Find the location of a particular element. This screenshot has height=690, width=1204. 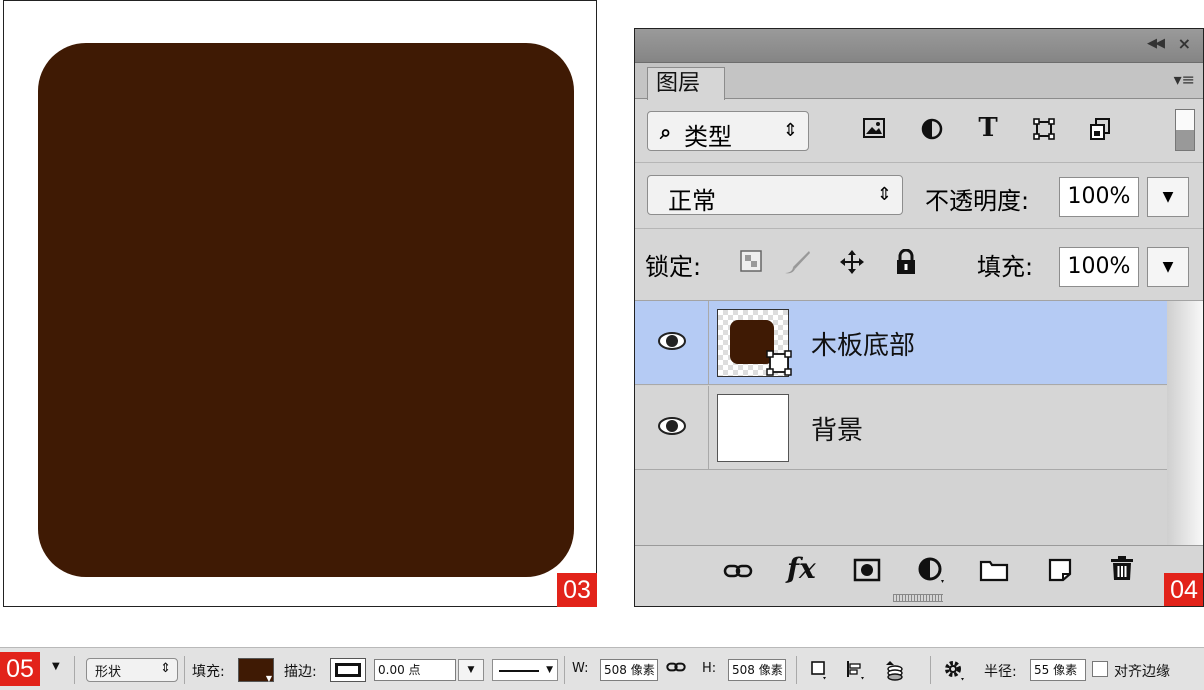

lock-position-move-icon is located at coordinates (852, 265).